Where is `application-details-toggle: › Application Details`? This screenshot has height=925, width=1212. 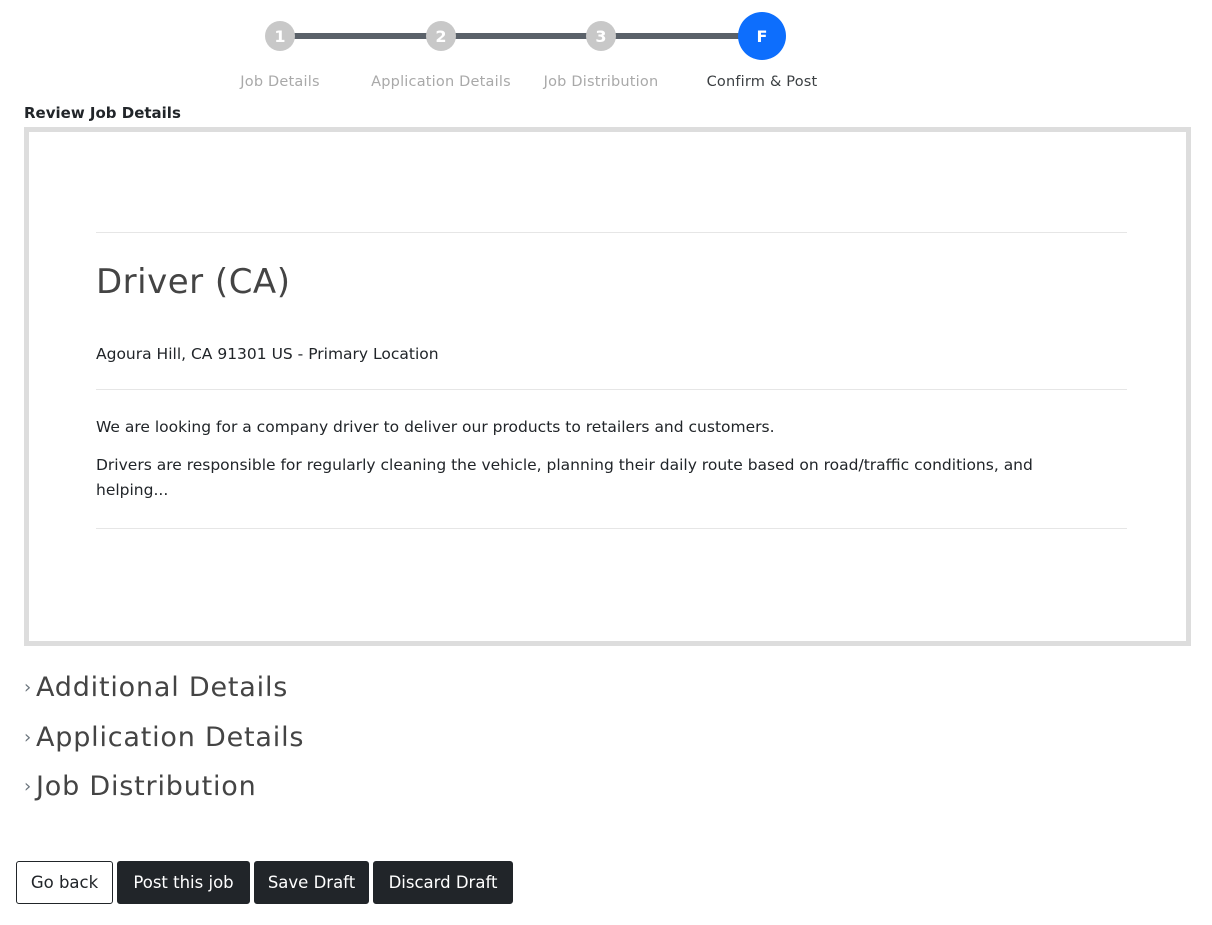 application-details-toggle: › Application Details is located at coordinates (164, 737).